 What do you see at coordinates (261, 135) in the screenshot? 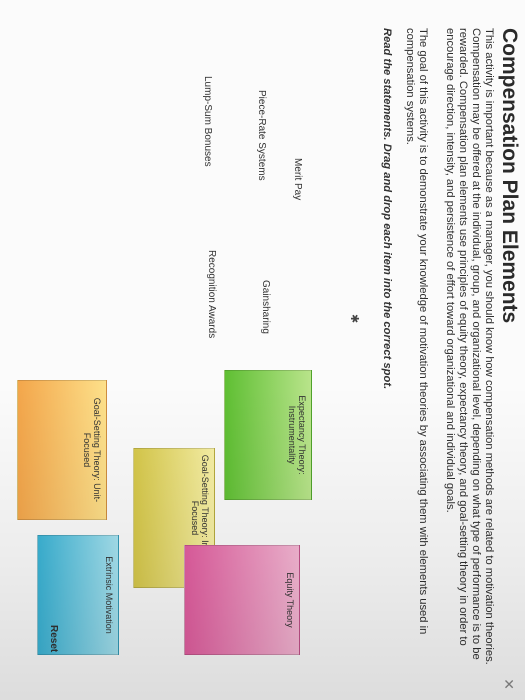
I see `drag-item-piece-rate: Piece-Rate Systems` at bounding box center [261, 135].